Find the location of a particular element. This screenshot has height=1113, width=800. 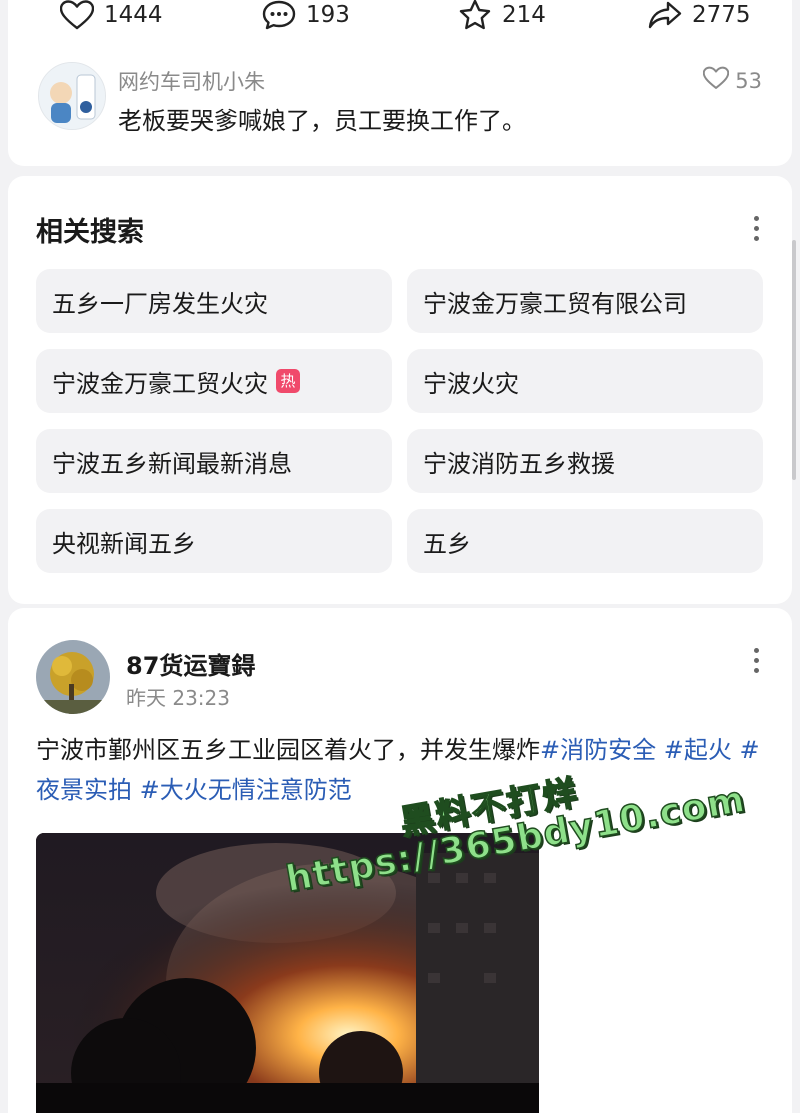

chip-label: 央视新闻五乡 is located at coordinates (124, 543).